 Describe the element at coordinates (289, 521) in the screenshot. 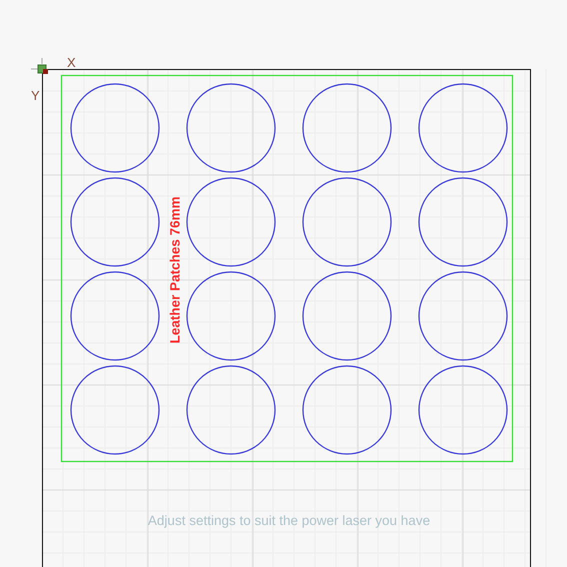

I see `canvas-caption: Adjust settings to suit the power laser you have` at that location.